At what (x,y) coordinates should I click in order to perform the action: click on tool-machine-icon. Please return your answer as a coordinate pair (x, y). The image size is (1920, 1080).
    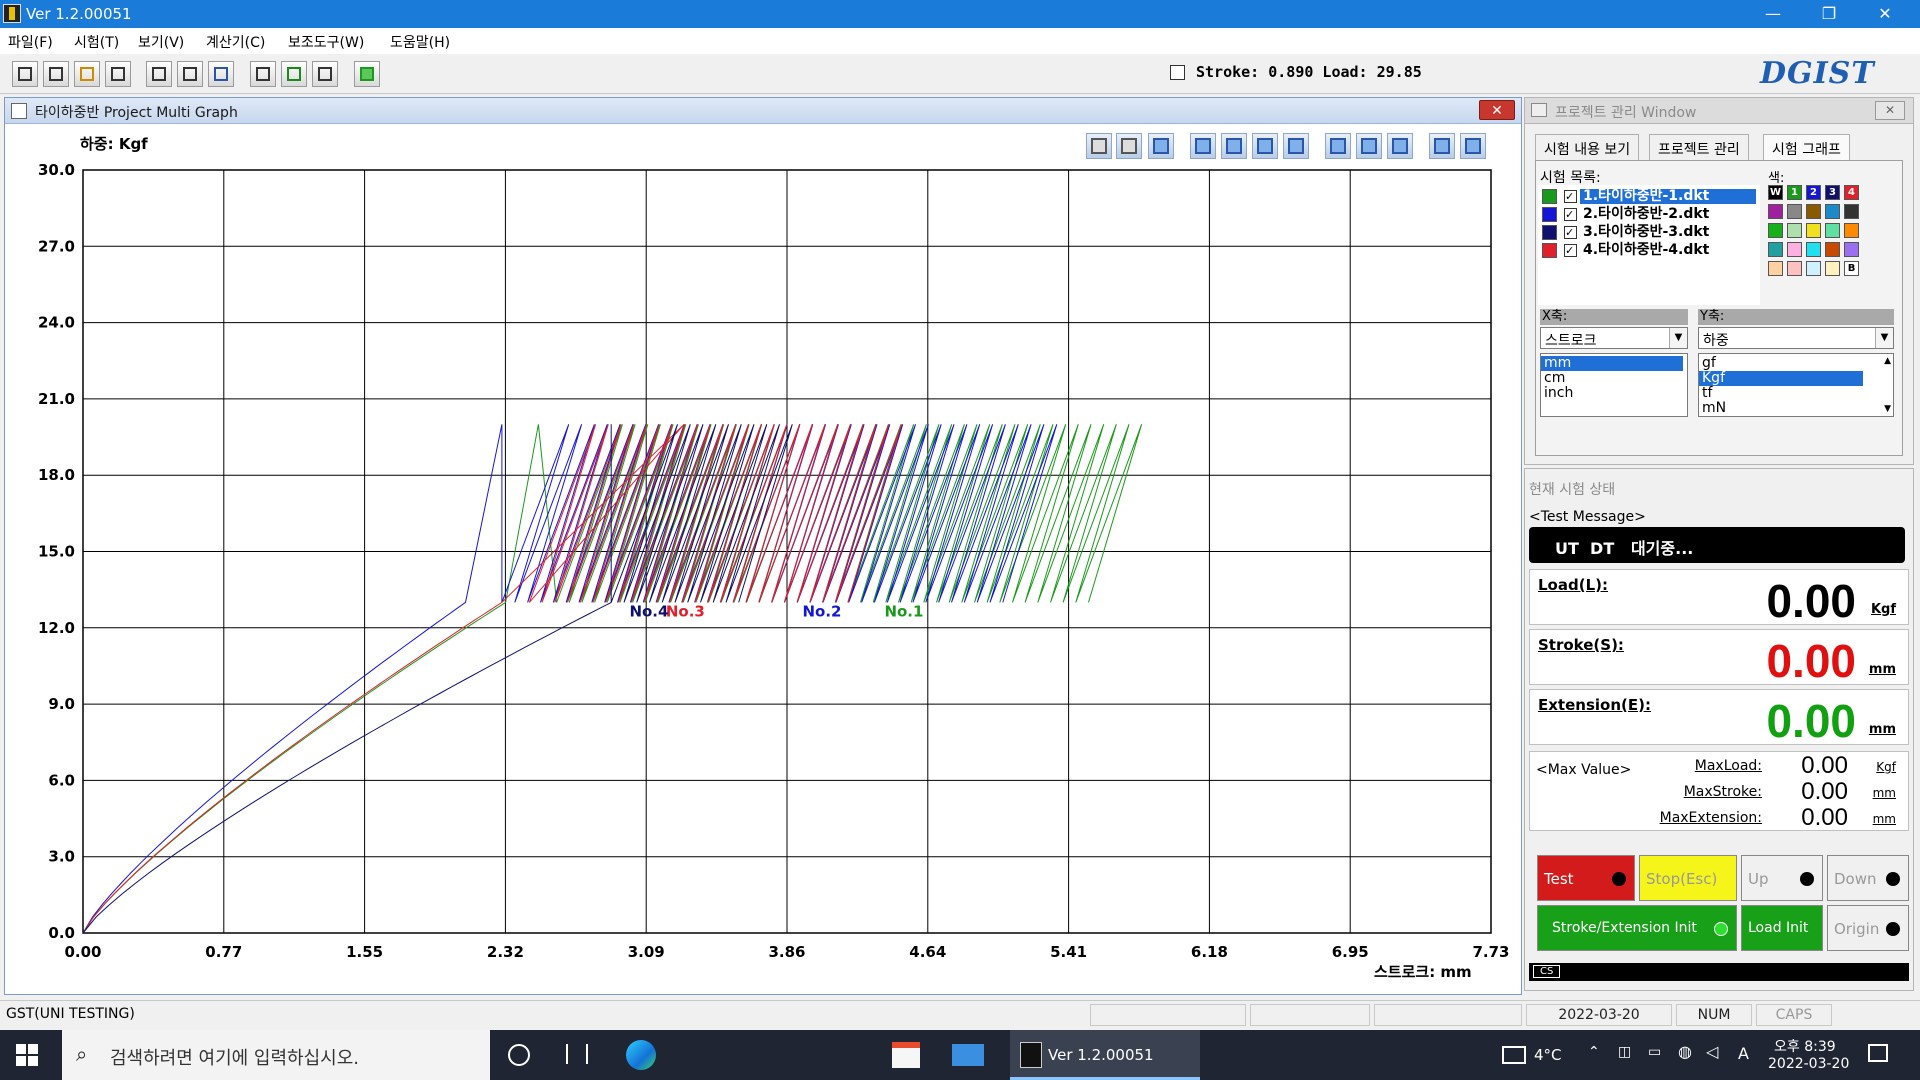
    Looking at the image, I should click on (25, 74).